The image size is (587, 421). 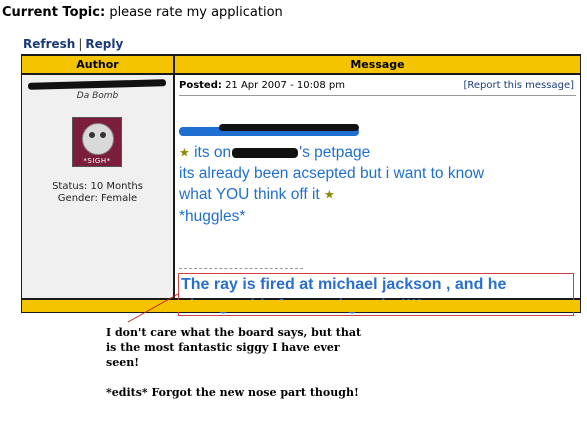 I want to click on avatar-face, so click(x=98, y=139).